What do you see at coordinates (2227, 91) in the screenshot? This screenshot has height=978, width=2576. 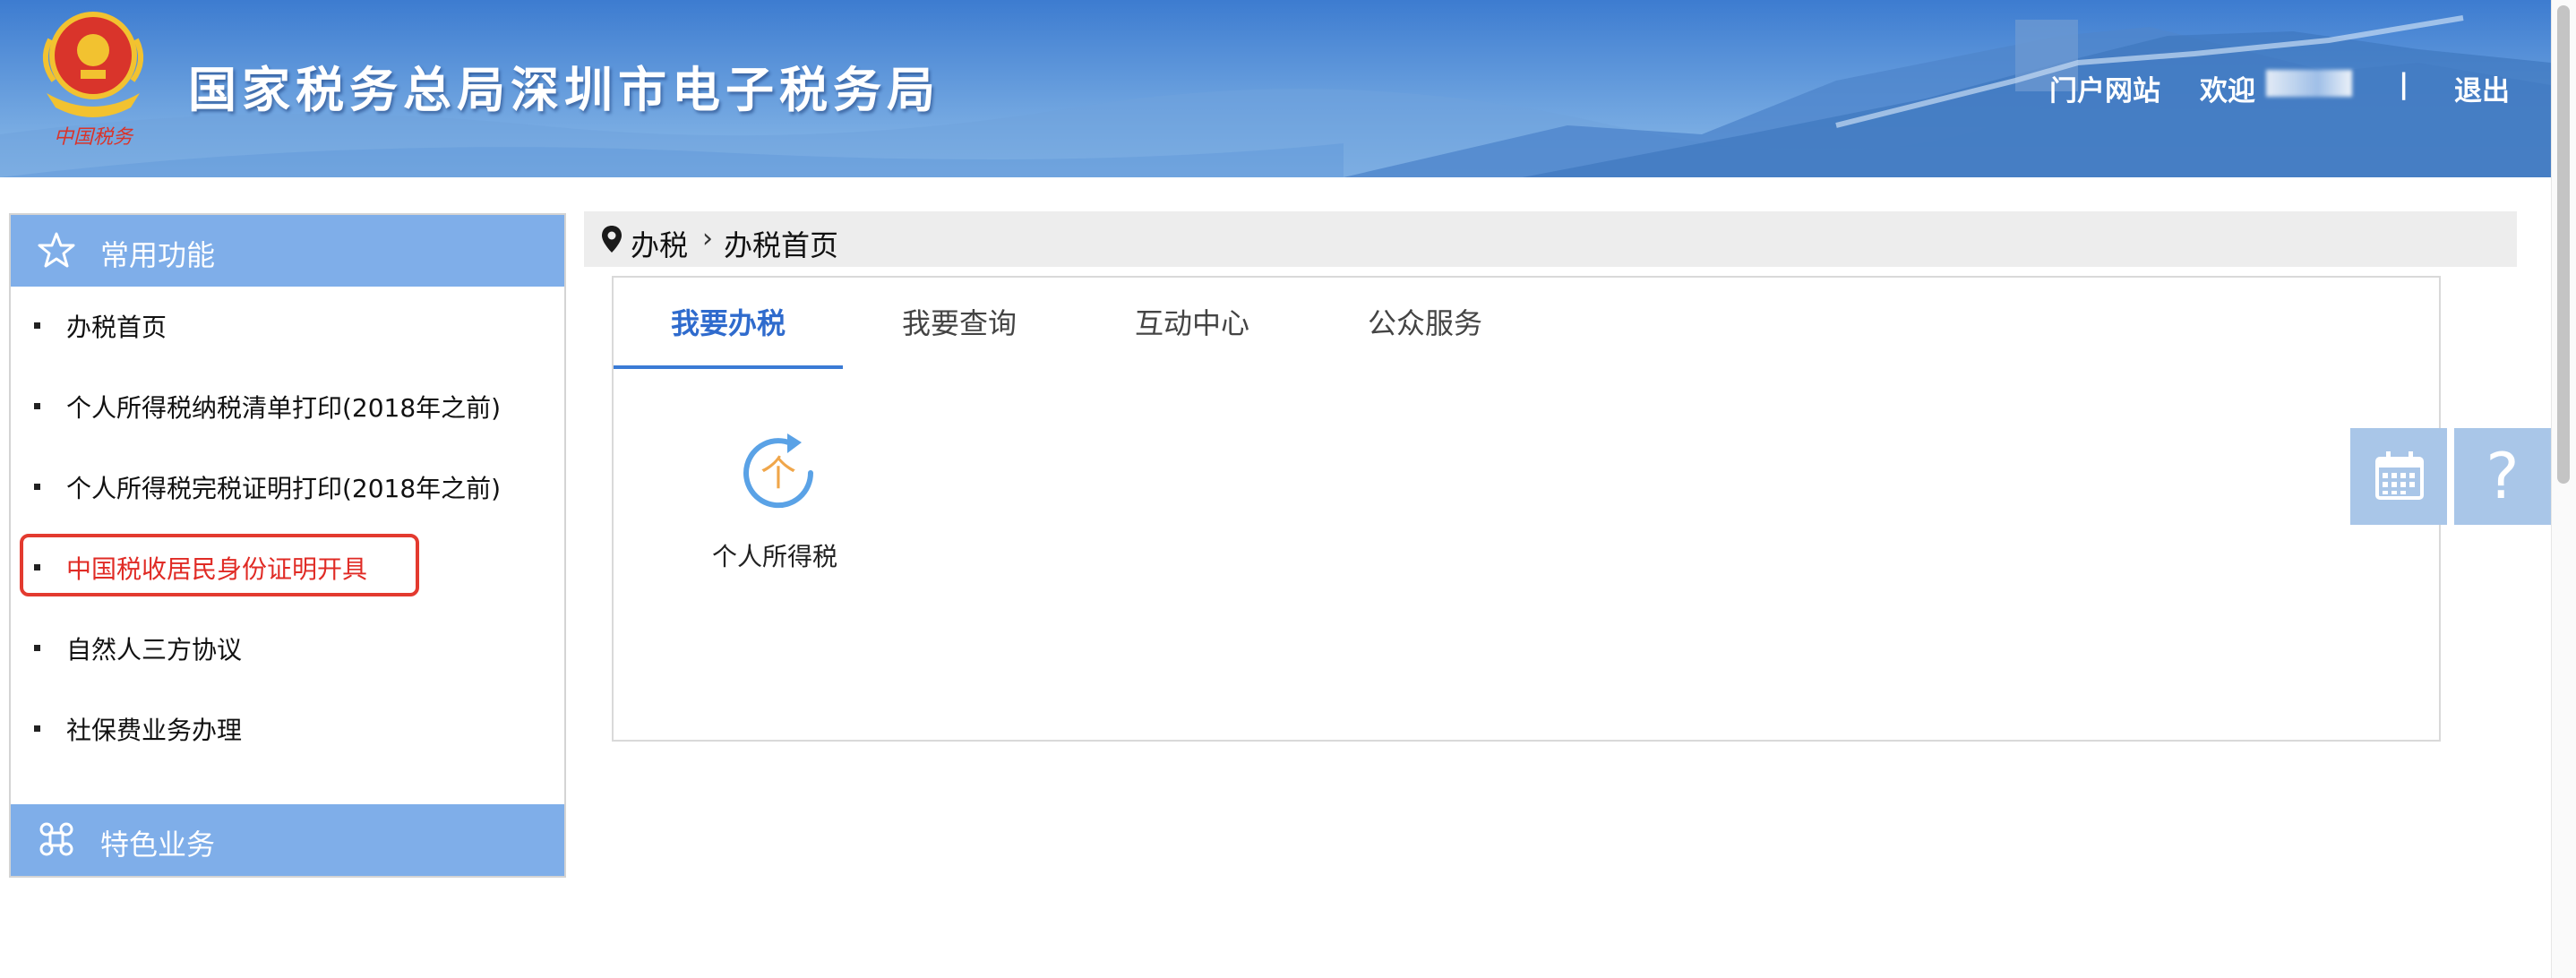 I see `welcome-text: 欢迎` at bounding box center [2227, 91].